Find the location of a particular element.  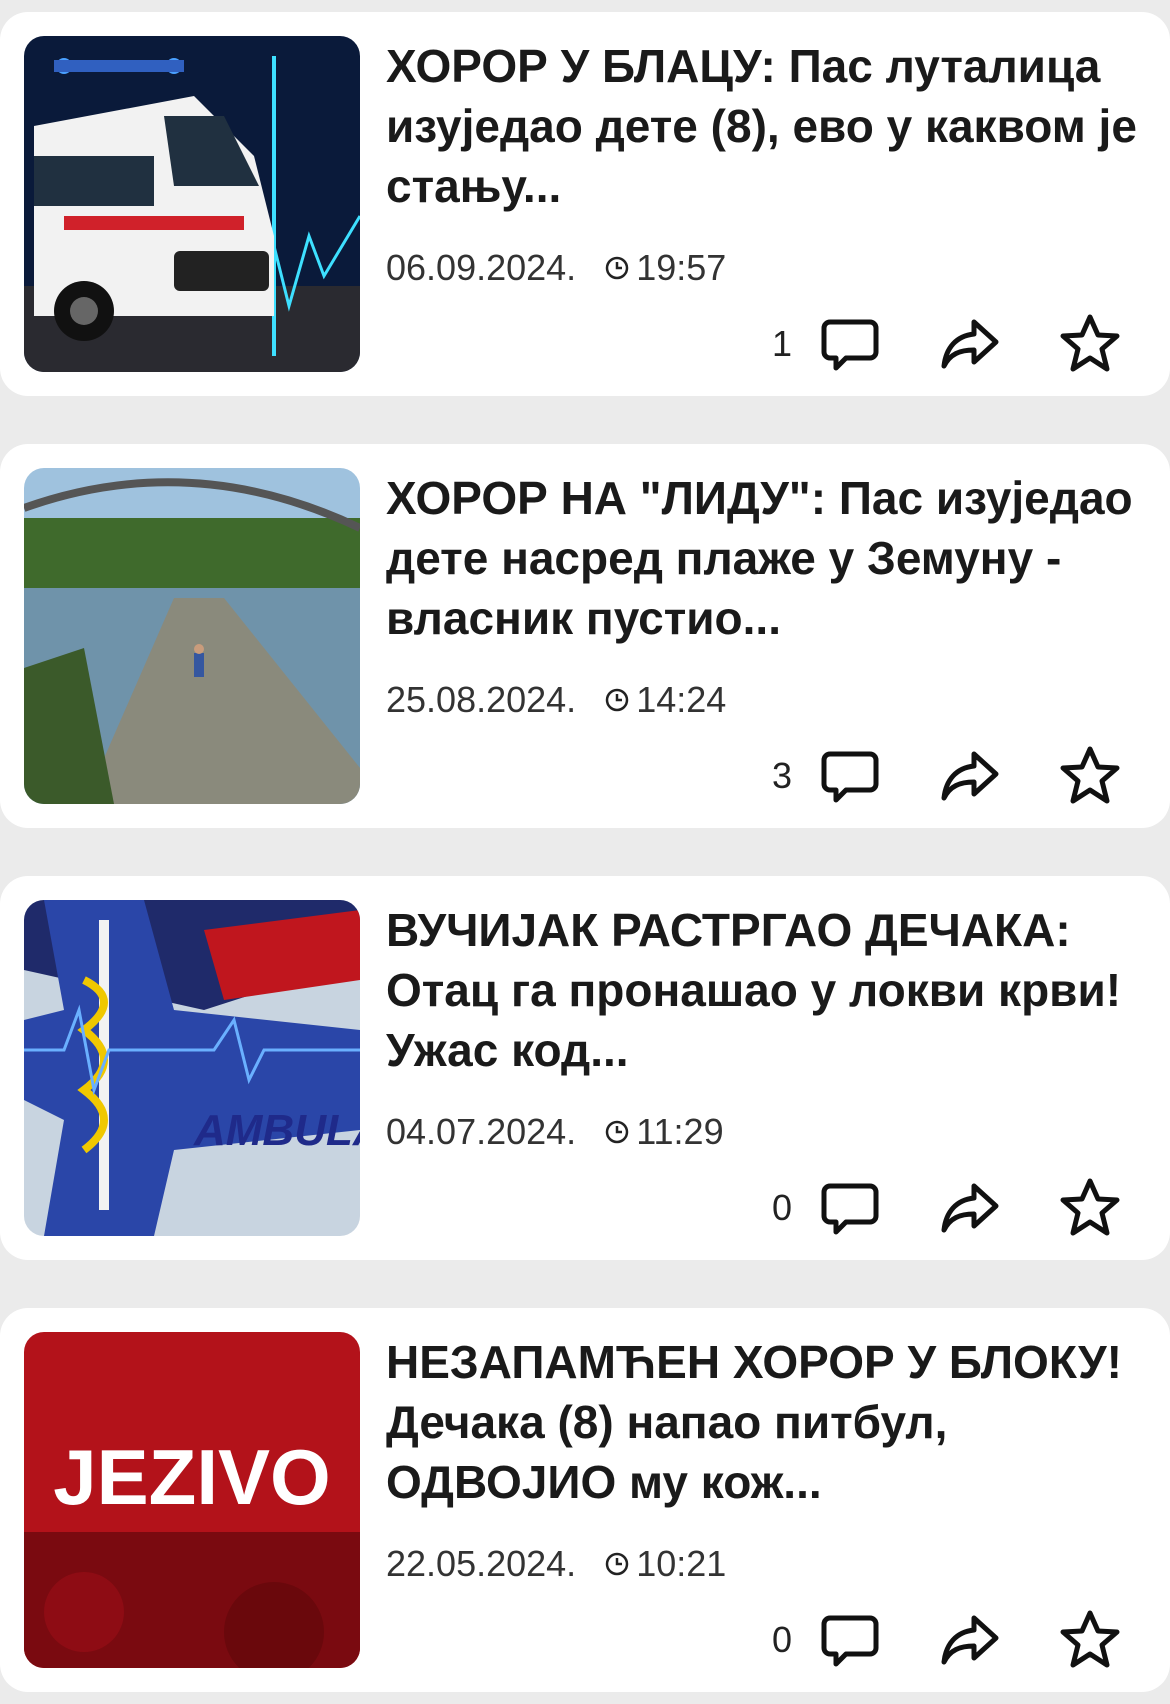

comment-count: 3 is located at coordinates (781, 775).